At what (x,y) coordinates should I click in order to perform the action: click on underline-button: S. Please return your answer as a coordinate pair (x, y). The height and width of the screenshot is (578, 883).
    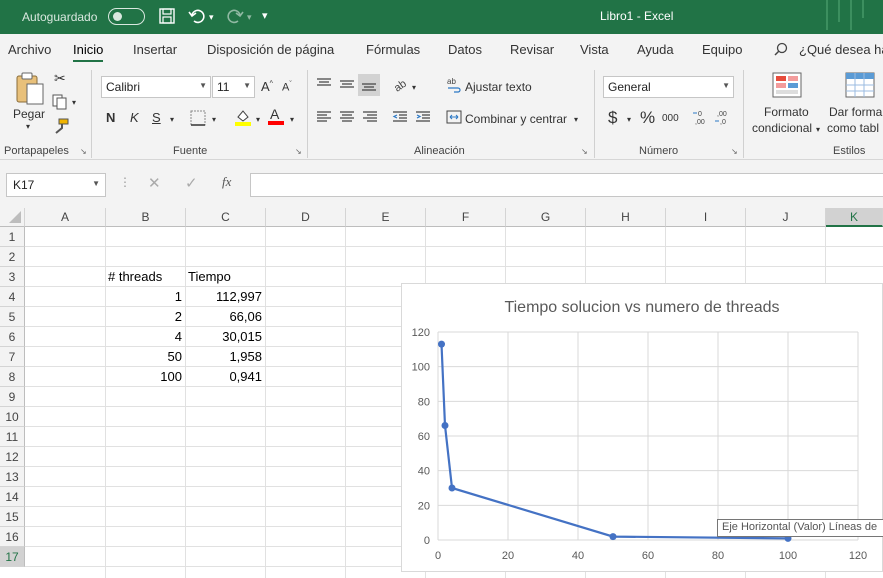
    Looking at the image, I should click on (156, 117).